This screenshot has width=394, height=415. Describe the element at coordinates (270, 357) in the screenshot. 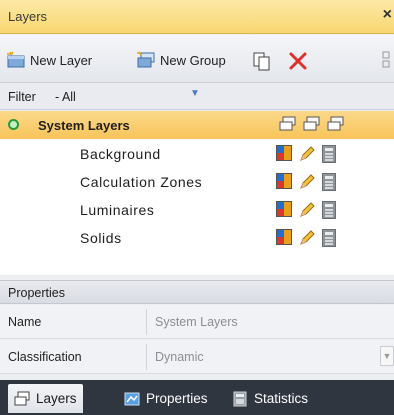

I see `property-value-classification: Dynamic` at that location.